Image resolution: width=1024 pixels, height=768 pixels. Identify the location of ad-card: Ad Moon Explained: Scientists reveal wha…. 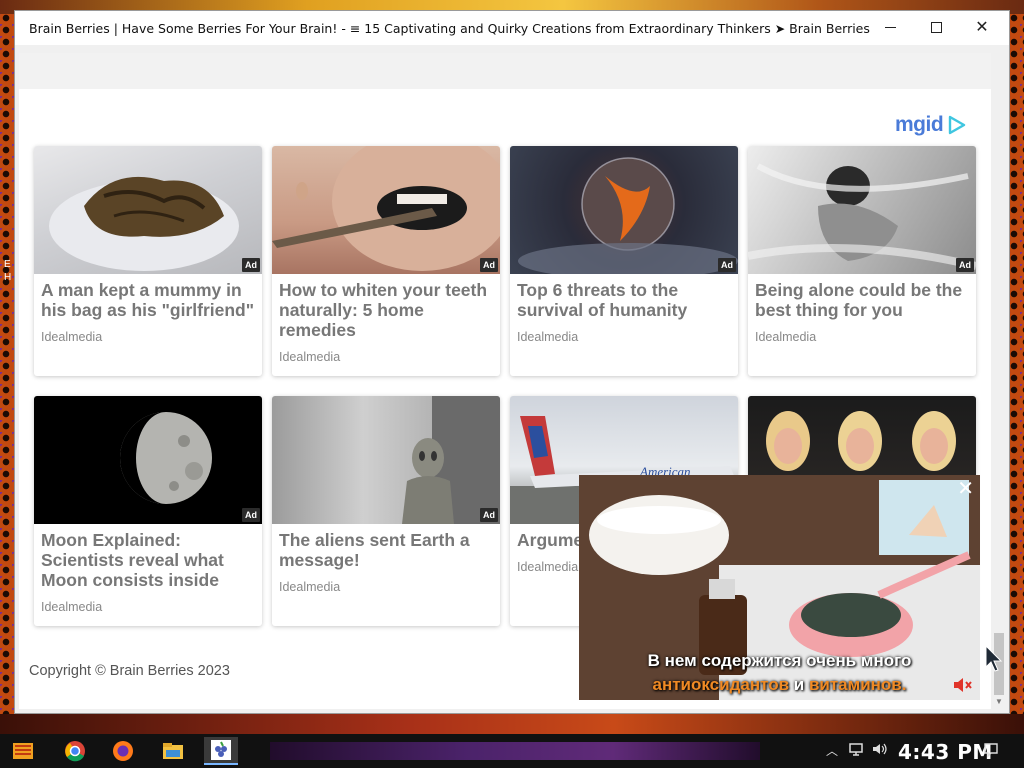
(148, 511).